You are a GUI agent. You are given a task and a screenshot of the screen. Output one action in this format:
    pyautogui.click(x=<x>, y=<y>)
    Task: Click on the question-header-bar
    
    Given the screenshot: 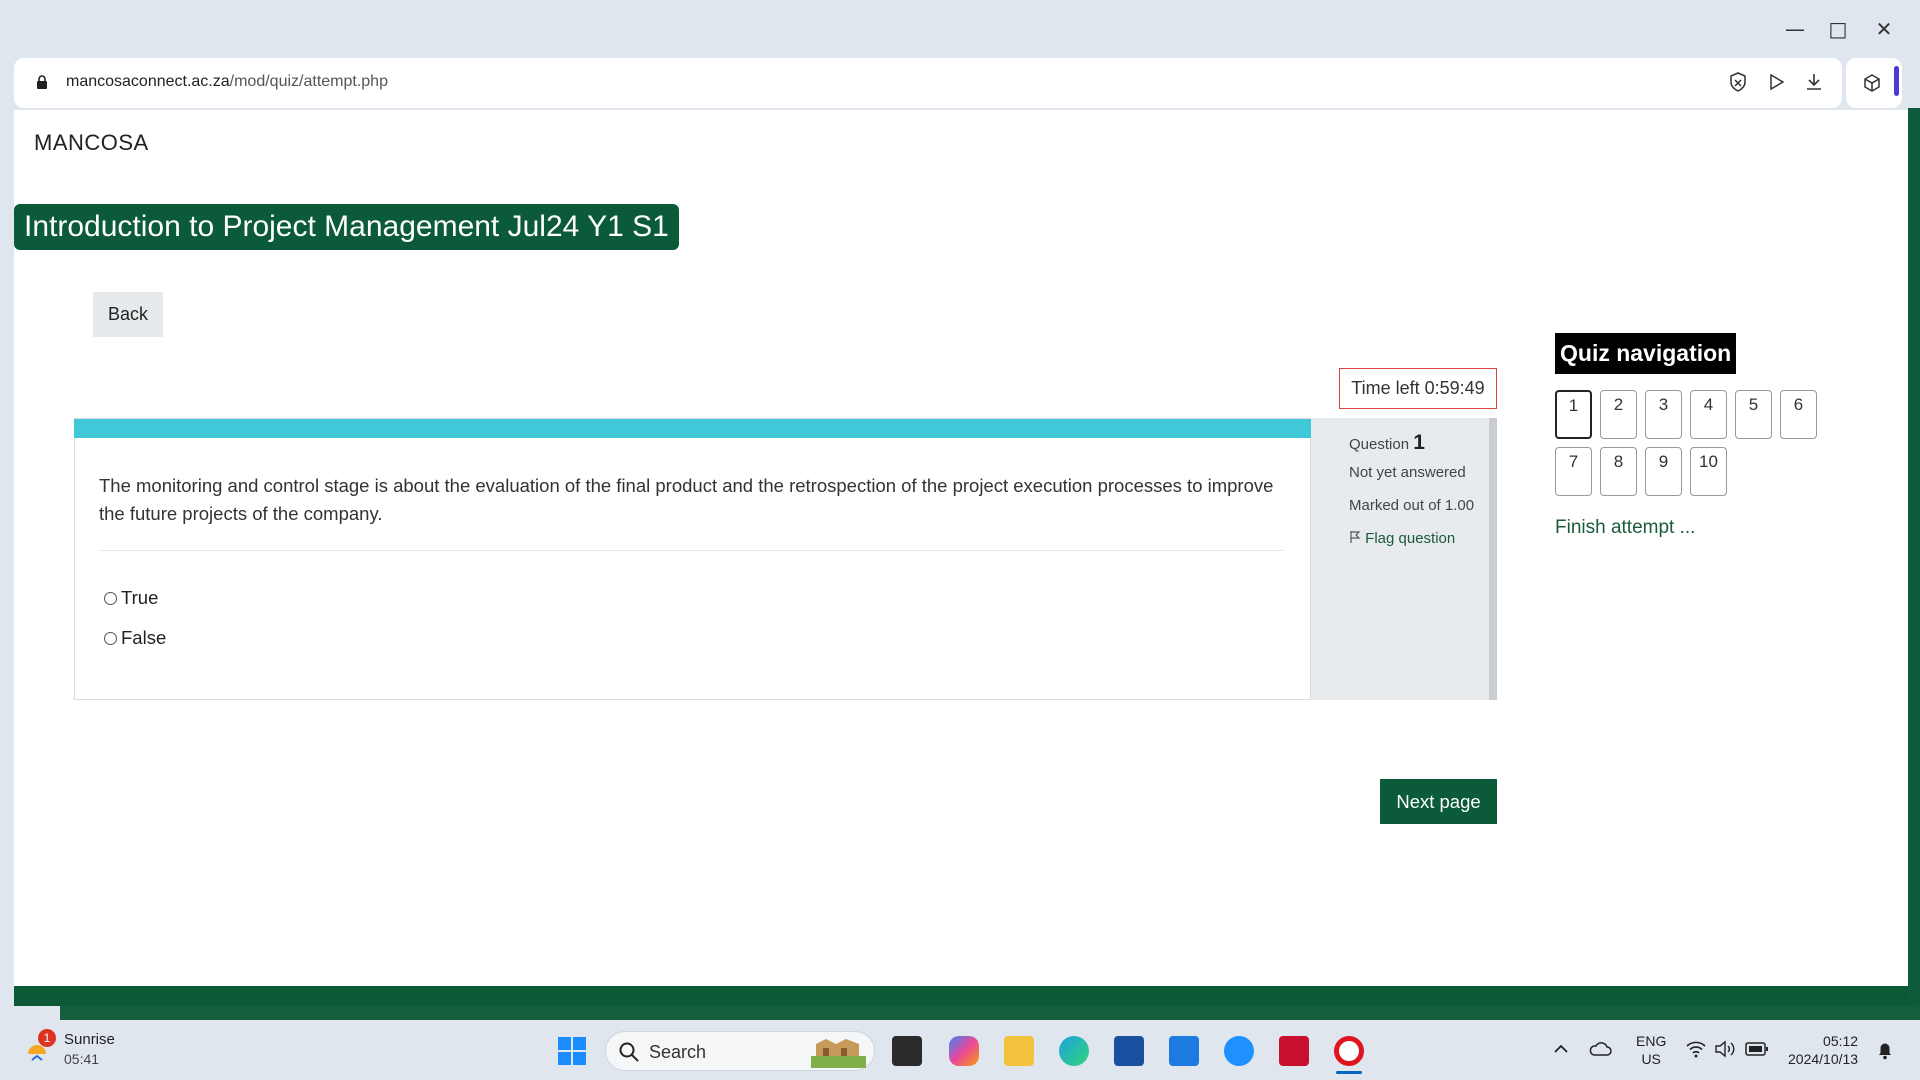 What is the action you would take?
    pyautogui.click(x=692, y=428)
    